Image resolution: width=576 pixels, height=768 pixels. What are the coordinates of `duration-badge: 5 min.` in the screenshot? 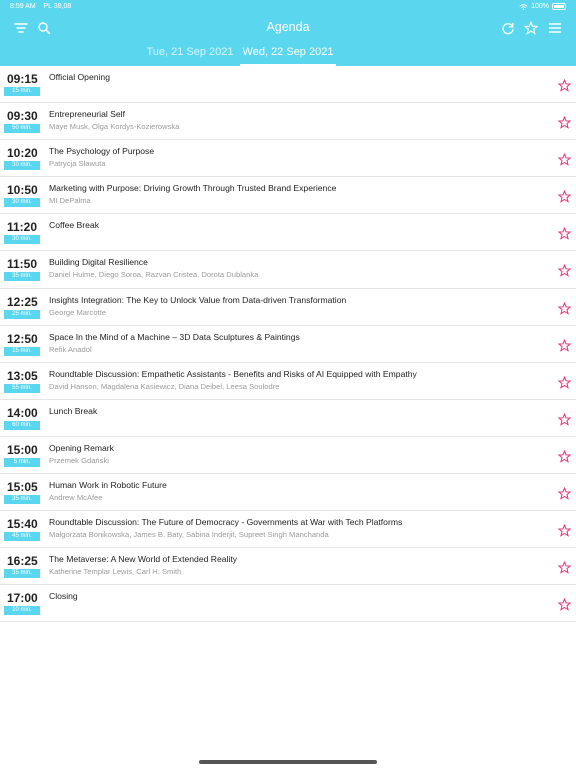 It's located at (22, 462).